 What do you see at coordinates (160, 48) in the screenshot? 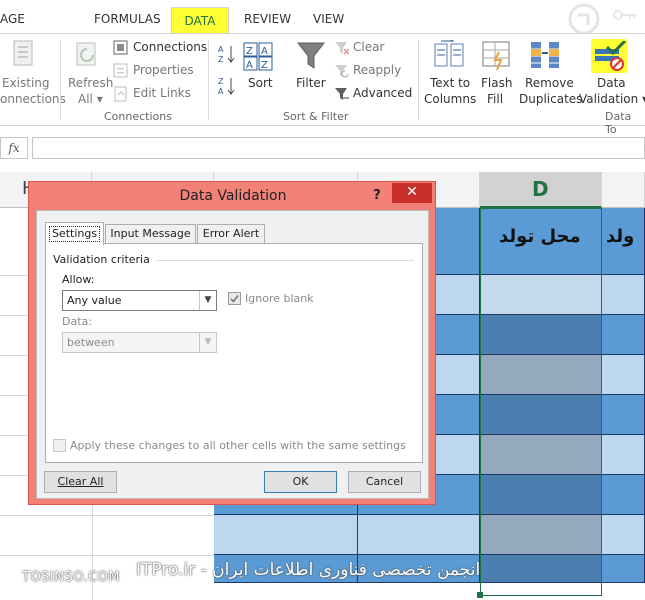
I see `connections-button: Connections` at bounding box center [160, 48].